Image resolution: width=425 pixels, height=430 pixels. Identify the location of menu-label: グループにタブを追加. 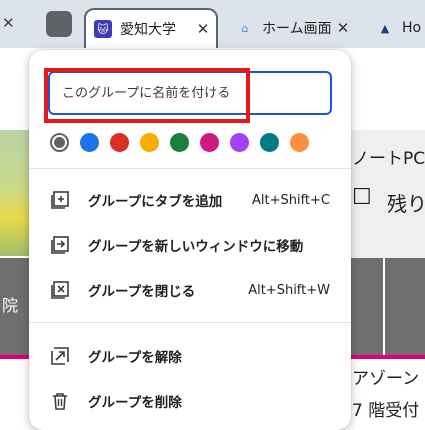
(155, 202).